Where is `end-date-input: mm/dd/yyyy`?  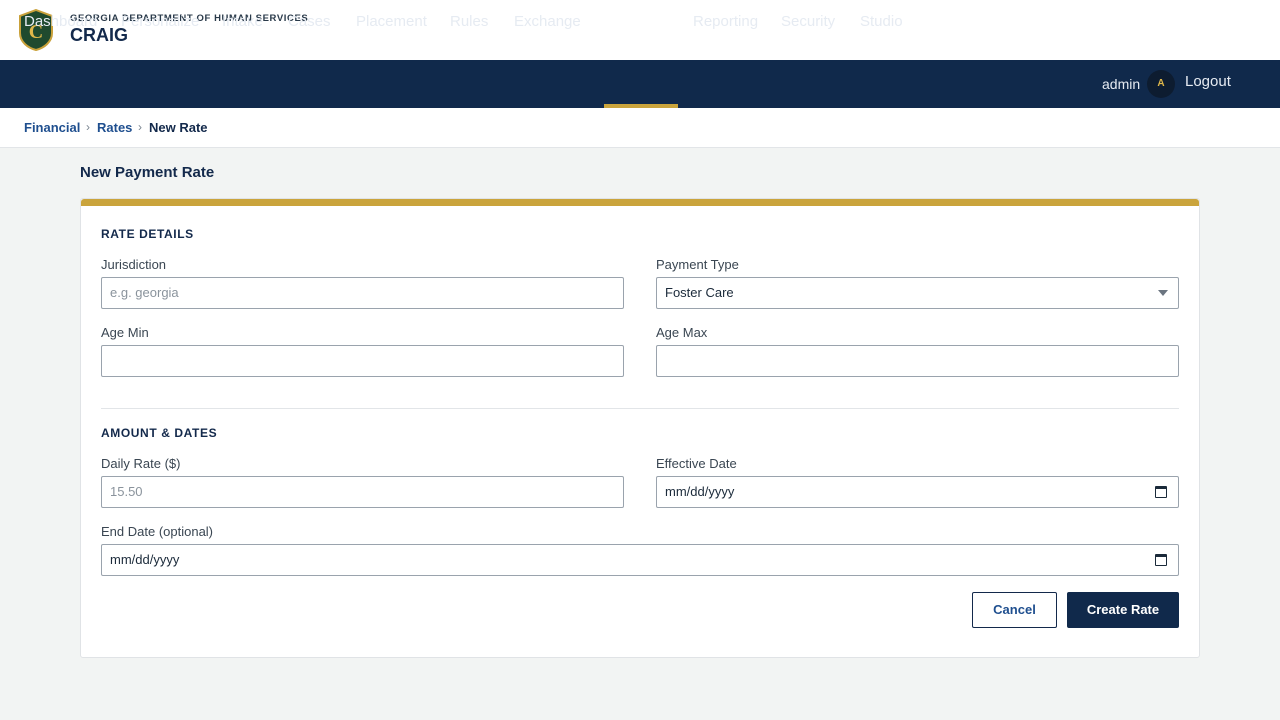
end-date-input: mm/dd/yyyy is located at coordinates (640, 560).